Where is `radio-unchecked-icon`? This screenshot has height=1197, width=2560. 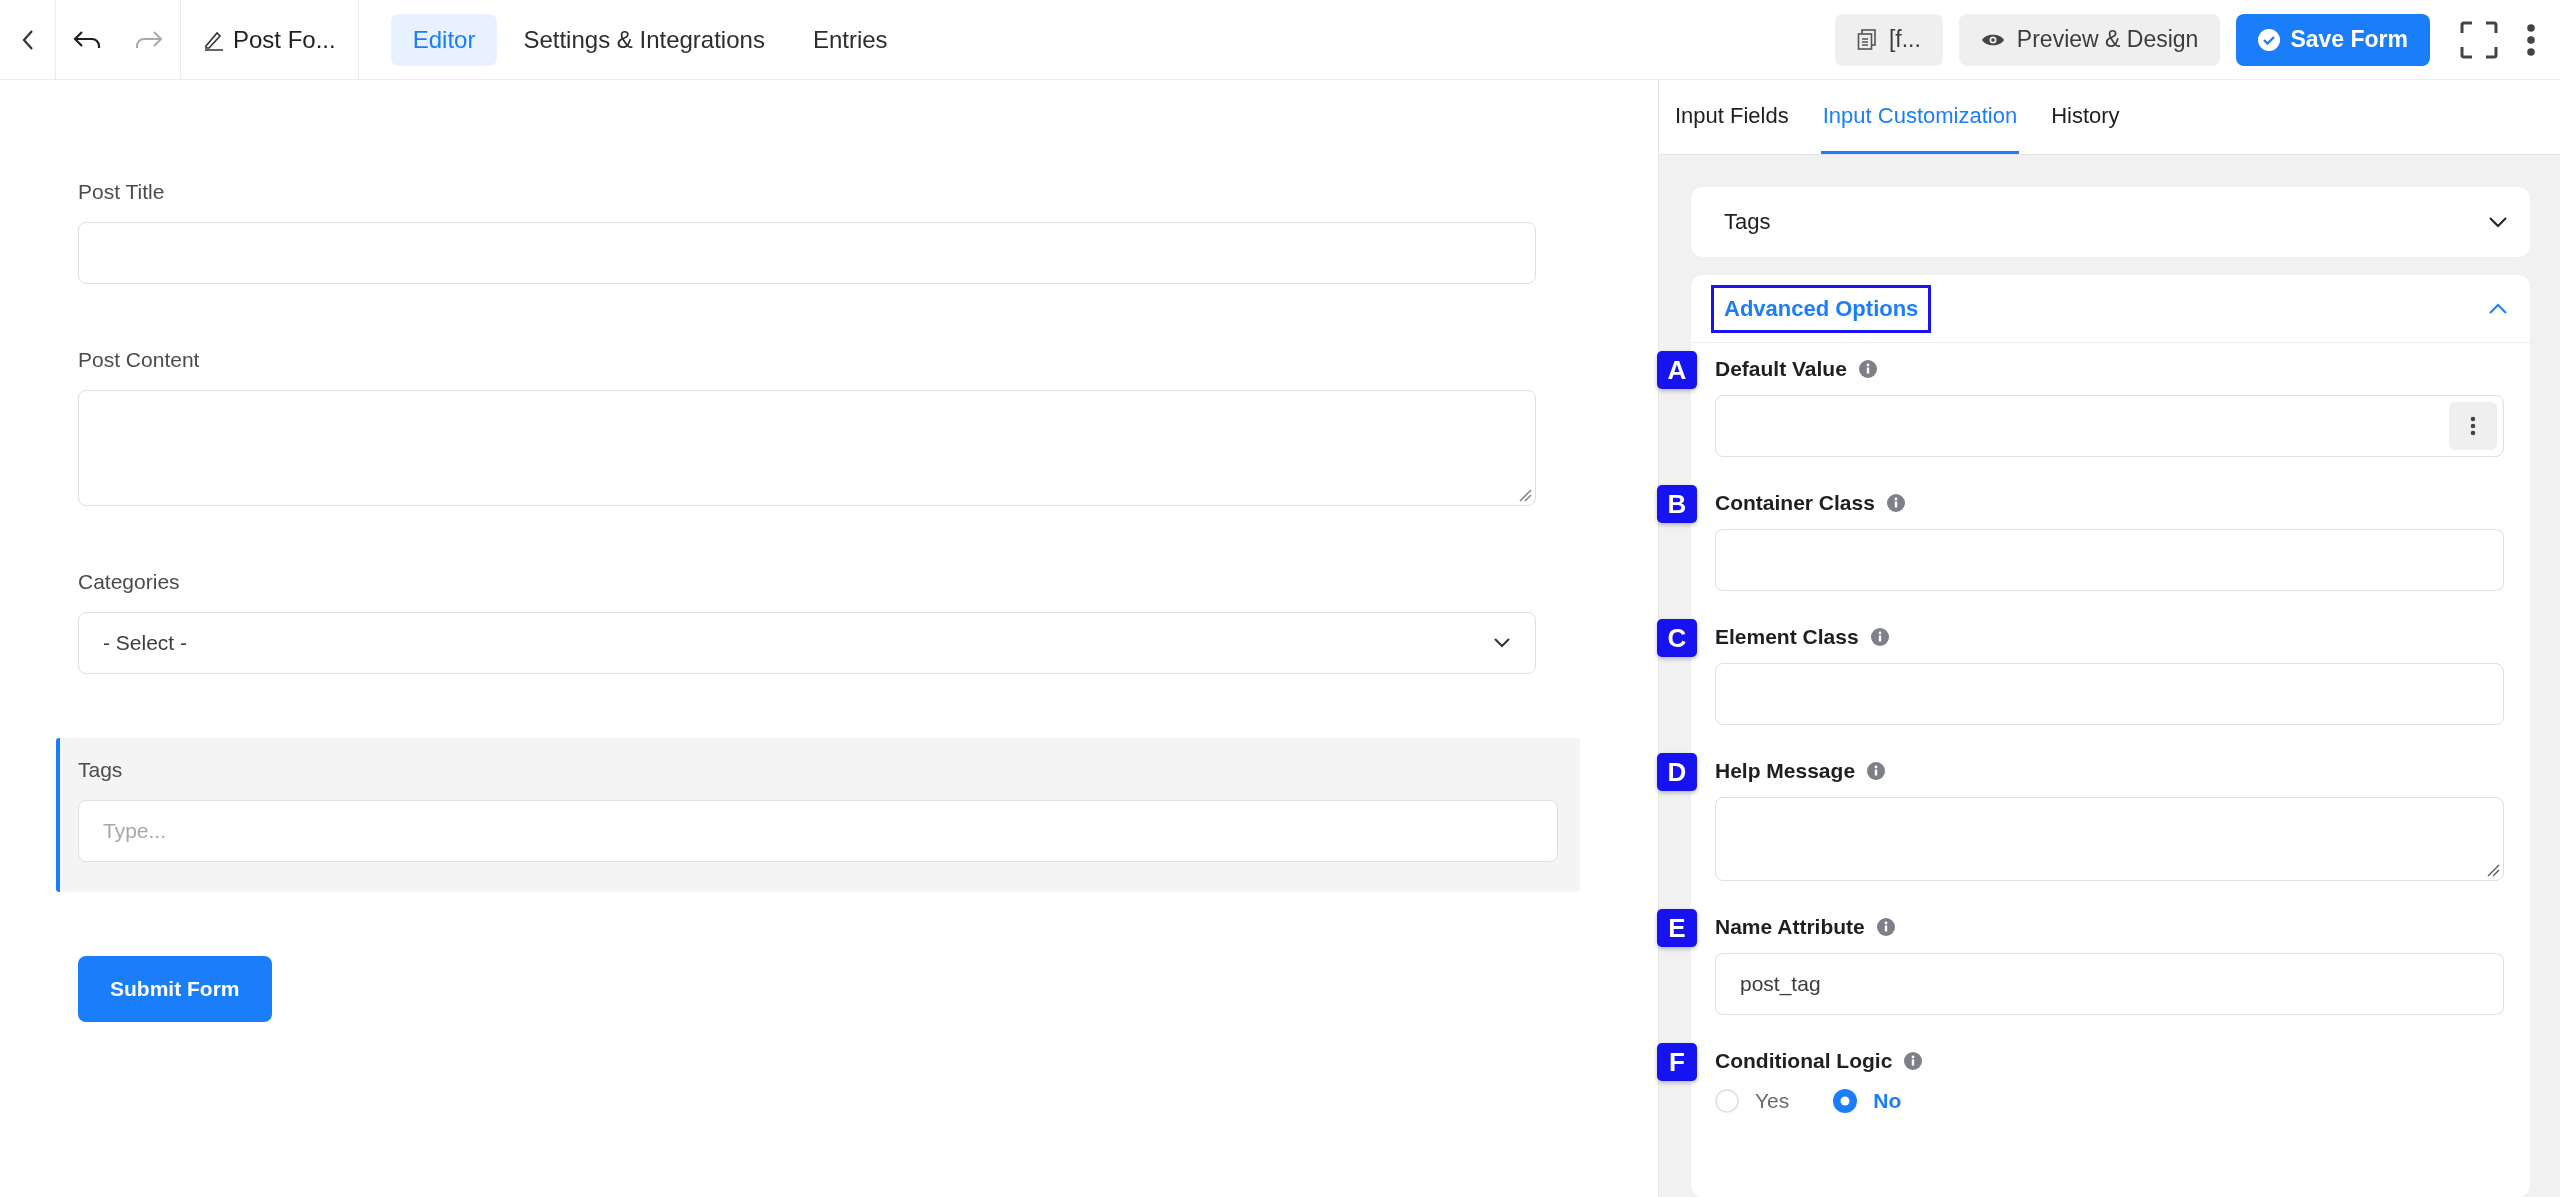 radio-unchecked-icon is located at coordinates (1727, 1101).